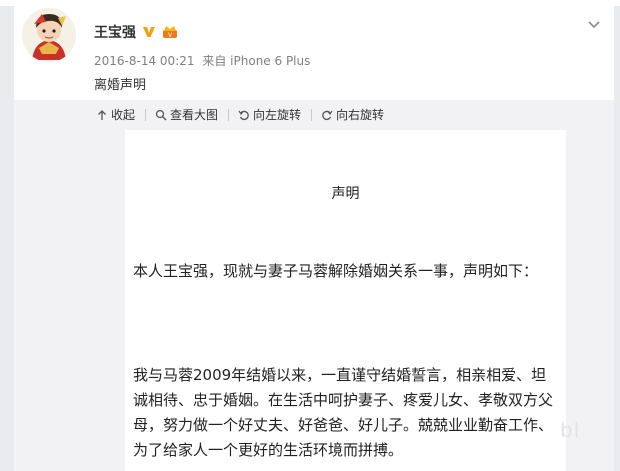 This screenshot has width=620, height=471. What do you see at coordinates (270, 61) in the screenshot?
I see `source-device: iPhone 6 Plus` at bounding box center [270, 61].